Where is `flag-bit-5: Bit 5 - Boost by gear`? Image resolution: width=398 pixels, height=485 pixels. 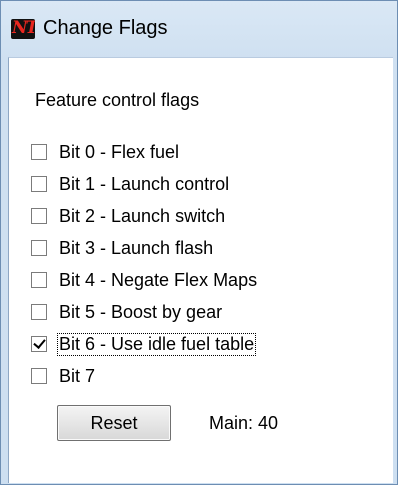 flag-bit-5: Bit 5 - Boost by gear is located at coordinates (144, 312).